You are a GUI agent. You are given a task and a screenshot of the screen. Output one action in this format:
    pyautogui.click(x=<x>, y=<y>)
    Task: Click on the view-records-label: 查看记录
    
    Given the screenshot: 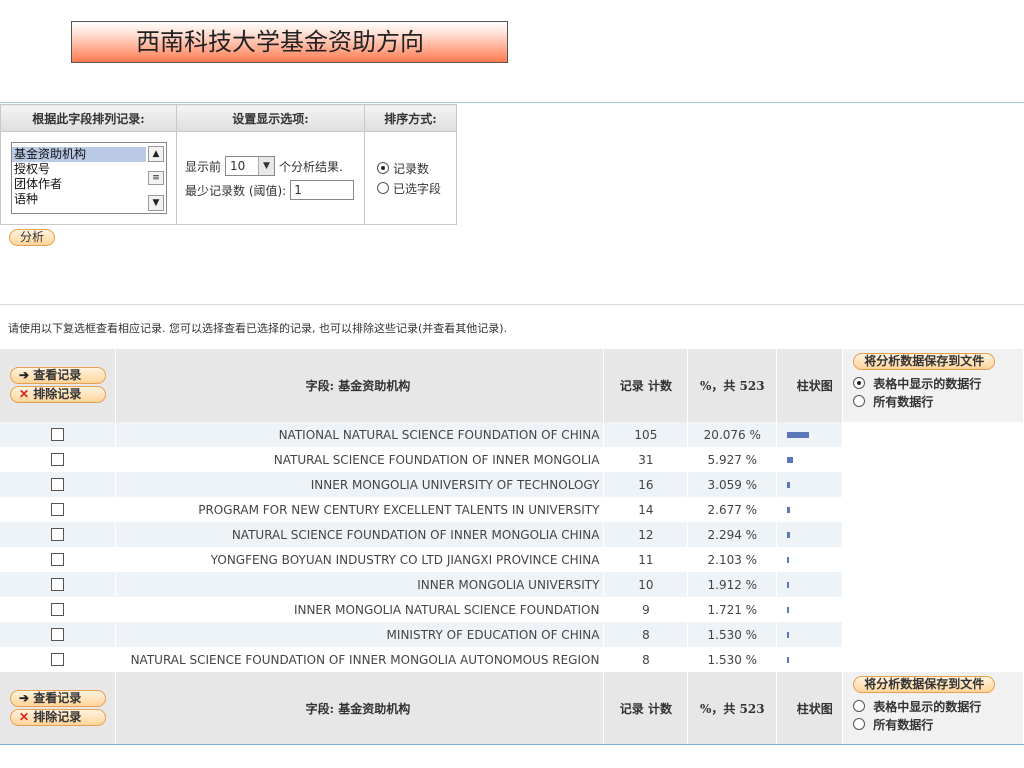 What is the action you would take?
    pyautogui.click(x=57, y=374)
    